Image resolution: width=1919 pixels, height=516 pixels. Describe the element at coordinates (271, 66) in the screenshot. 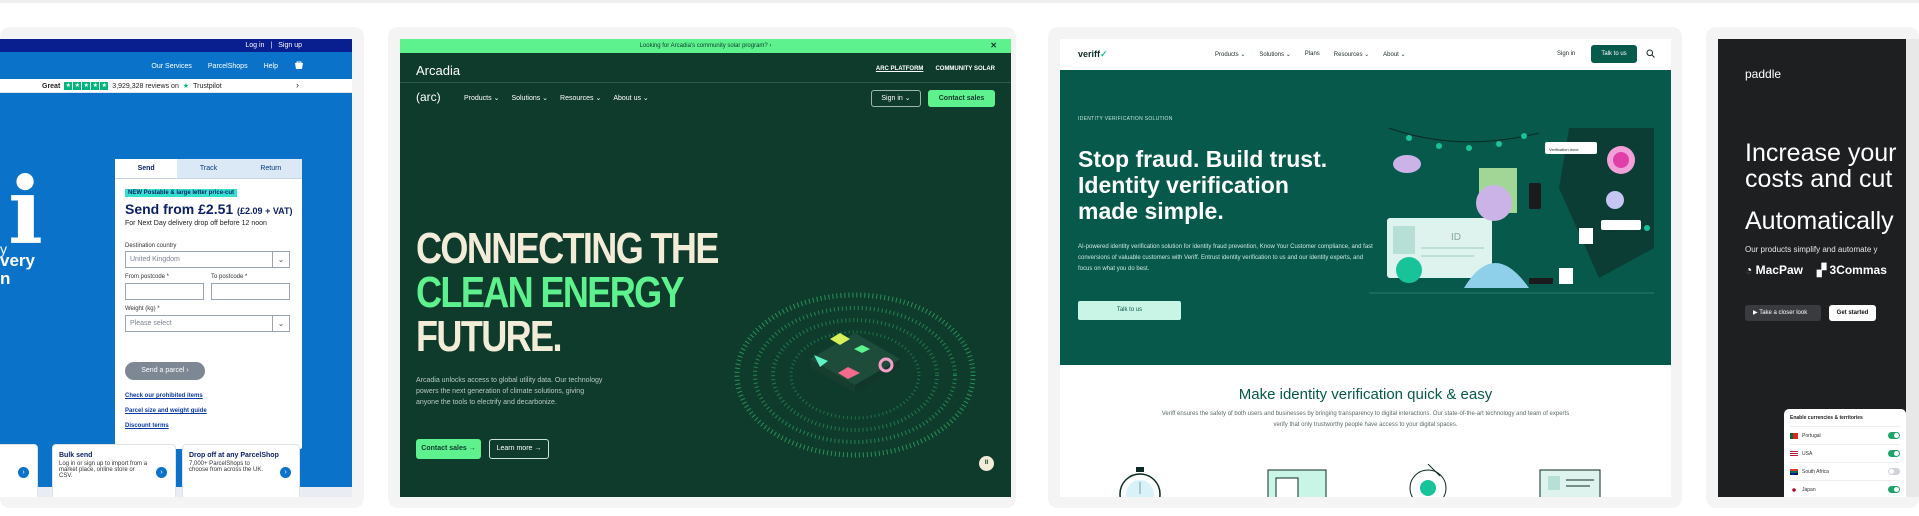

I see `nav-help: Help` at that location.